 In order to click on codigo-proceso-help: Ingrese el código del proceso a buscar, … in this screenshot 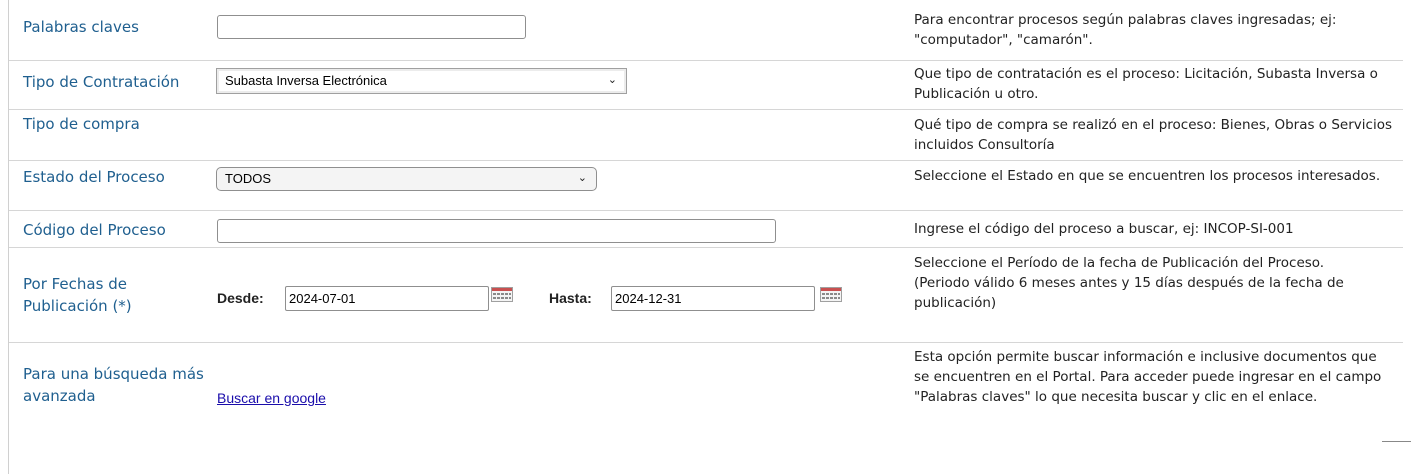, I will do `click(1104, 229)`.